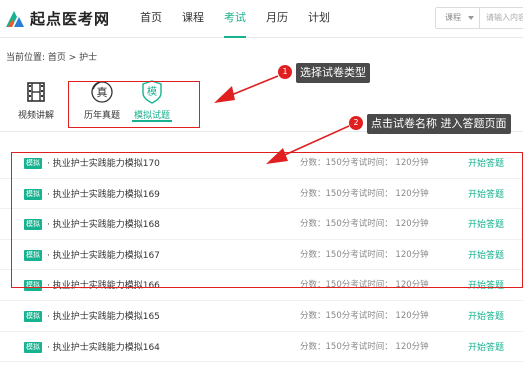 The height and width of the screenshot is (368, 523). What do you see at coordinates (333, 73) in the screenshot?
I see `annotation-tip-1: 选择试卷类型` at bounding box center [333, 73].